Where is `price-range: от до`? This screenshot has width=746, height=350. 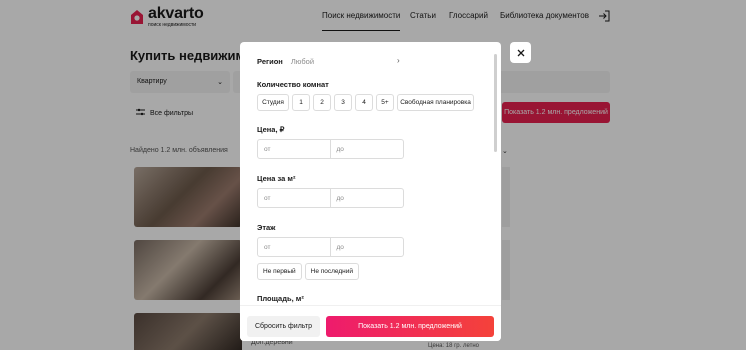
price-range: от до is located at coordinates (330, 149).